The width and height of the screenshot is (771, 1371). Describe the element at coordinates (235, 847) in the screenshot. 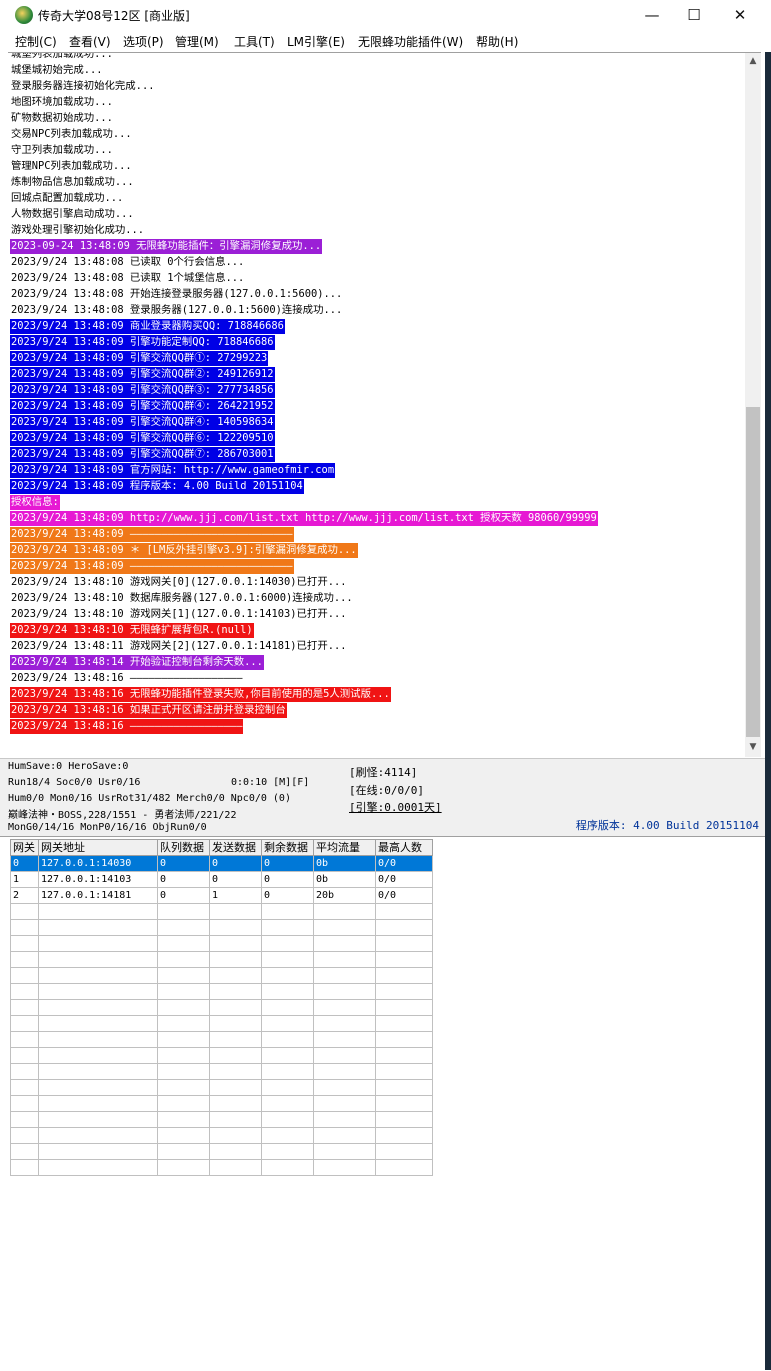

I see `column-header: 发送数据` at that location.